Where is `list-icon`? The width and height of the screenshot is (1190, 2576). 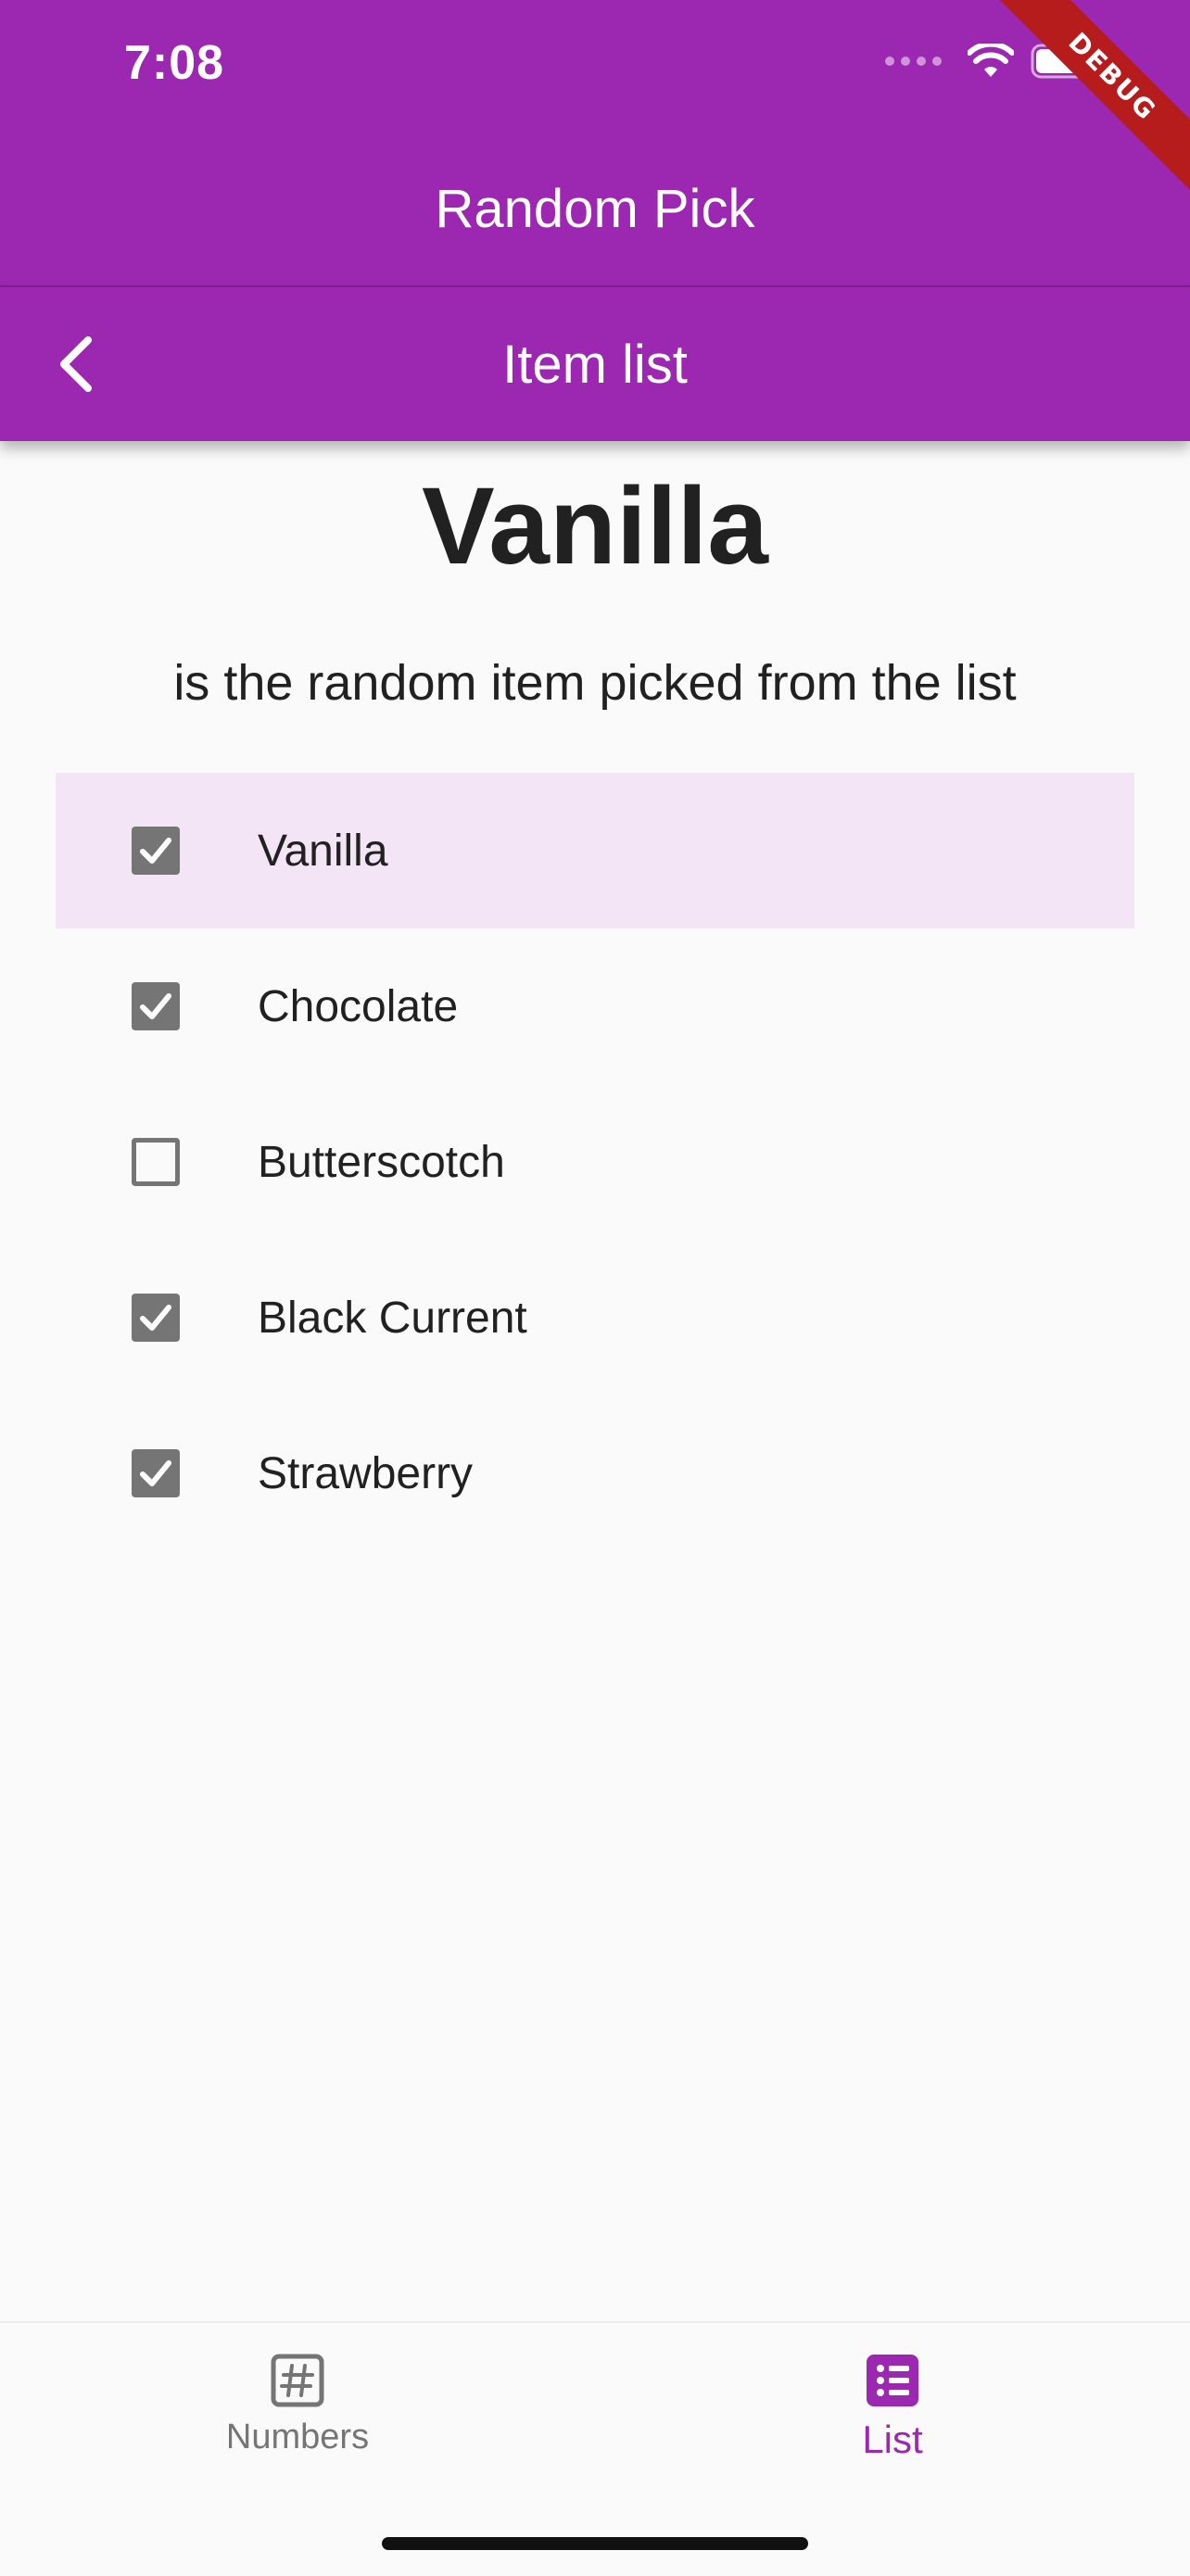
list-icon is located at coordinates (892, 2380).